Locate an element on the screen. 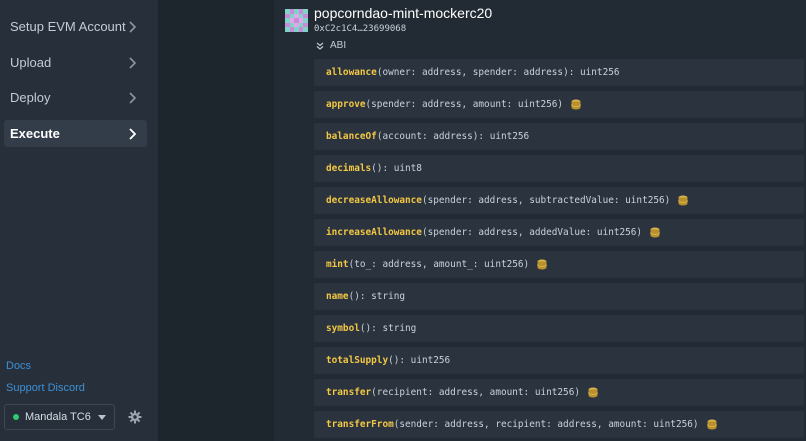 The height and width of the screenshot is (441, 806). function-name: symbol is located at coordinates (343, 328).